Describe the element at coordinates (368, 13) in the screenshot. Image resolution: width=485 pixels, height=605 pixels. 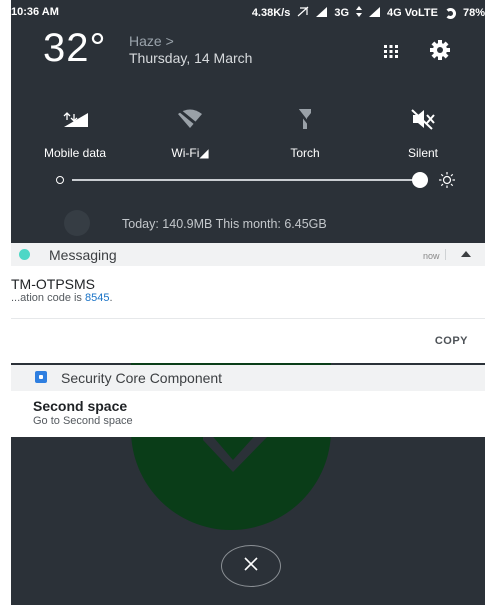
I see `status-indicators: 4.38K/s 3G 4G VoLTE 78%` at that location.